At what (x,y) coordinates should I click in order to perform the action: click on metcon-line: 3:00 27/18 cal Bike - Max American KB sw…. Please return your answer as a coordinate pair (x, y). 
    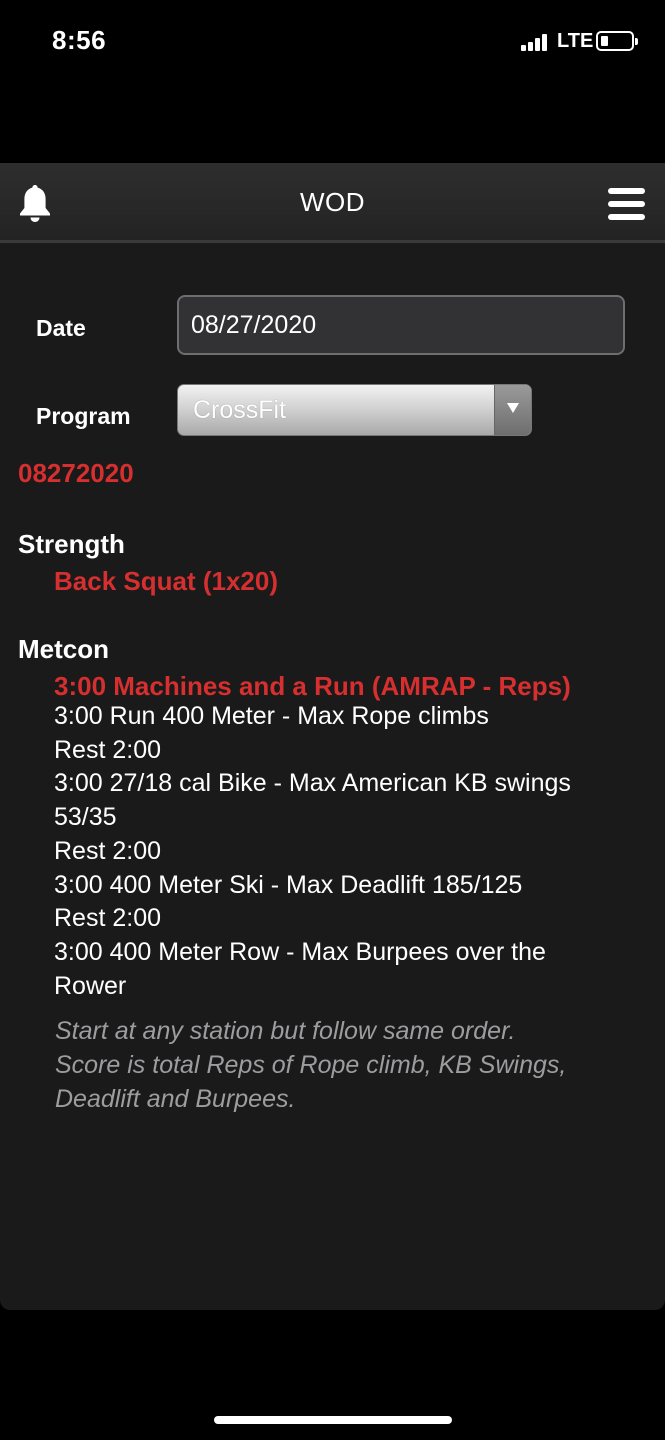
    Looking at the image, I should click on (312, 783).